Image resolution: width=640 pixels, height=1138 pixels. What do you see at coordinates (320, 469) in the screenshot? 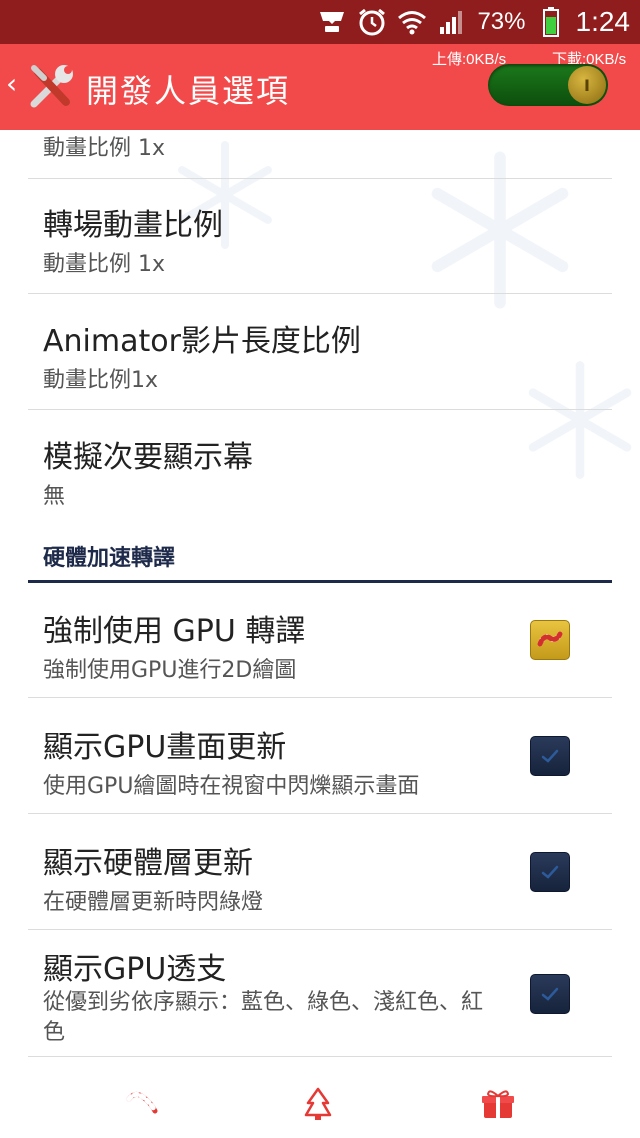
I see `list-item: 模擬次要顯示幕 無` at bounding box center [320, 469].